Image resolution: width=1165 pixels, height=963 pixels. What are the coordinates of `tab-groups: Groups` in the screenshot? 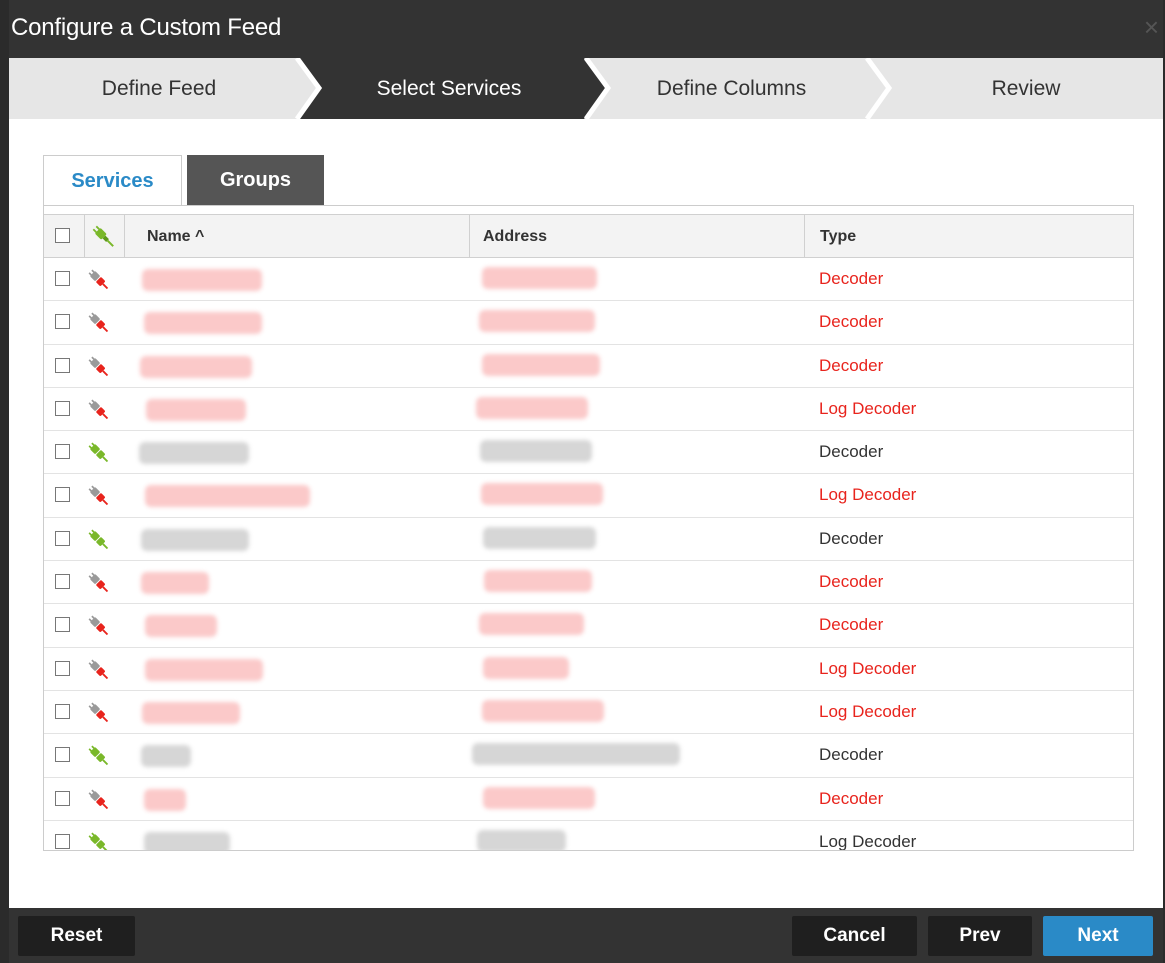 It's located at (255, 180).